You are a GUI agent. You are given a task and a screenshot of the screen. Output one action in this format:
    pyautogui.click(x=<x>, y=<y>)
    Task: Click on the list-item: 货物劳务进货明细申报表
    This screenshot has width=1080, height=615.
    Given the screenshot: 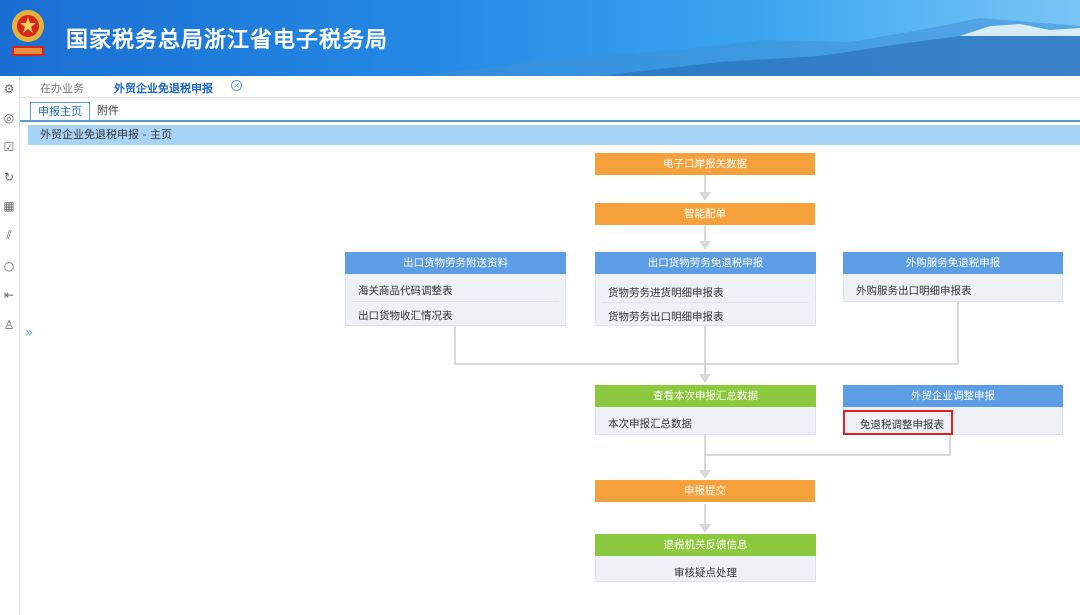 What is the action you would take?
    pyautogui.click(x=666, y=292)
    